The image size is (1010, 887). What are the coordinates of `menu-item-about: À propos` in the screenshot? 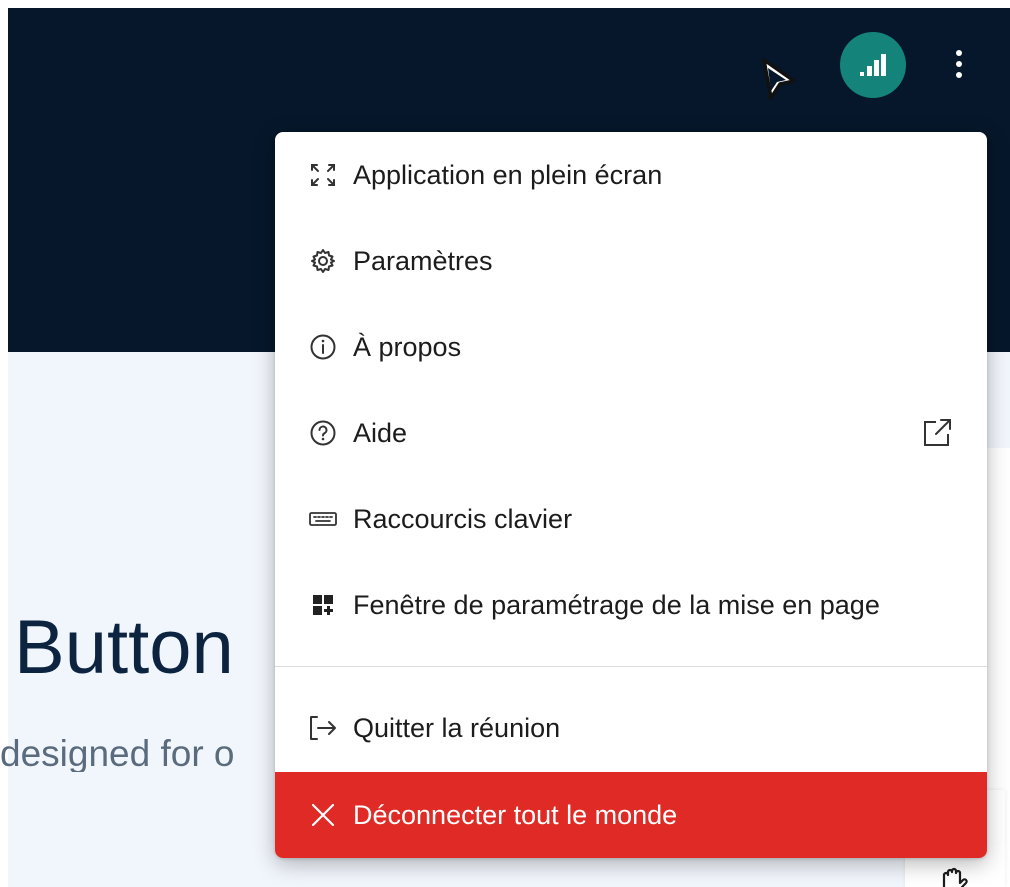 It's located at (631, 347).